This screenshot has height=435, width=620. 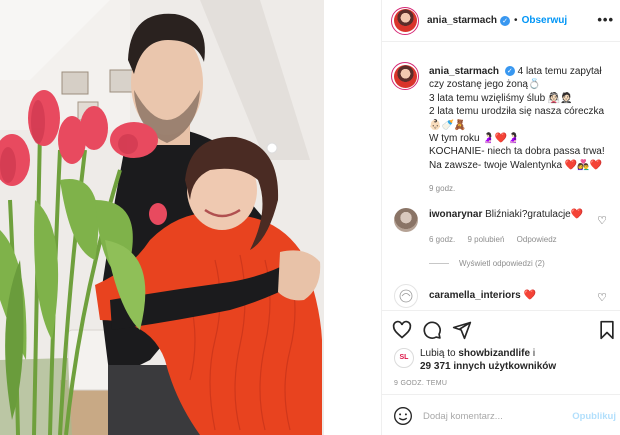 What do you see at coordinates (501, 332) in the screenshot?
I see `post-actions-bar` at bounding box center [501, 332].